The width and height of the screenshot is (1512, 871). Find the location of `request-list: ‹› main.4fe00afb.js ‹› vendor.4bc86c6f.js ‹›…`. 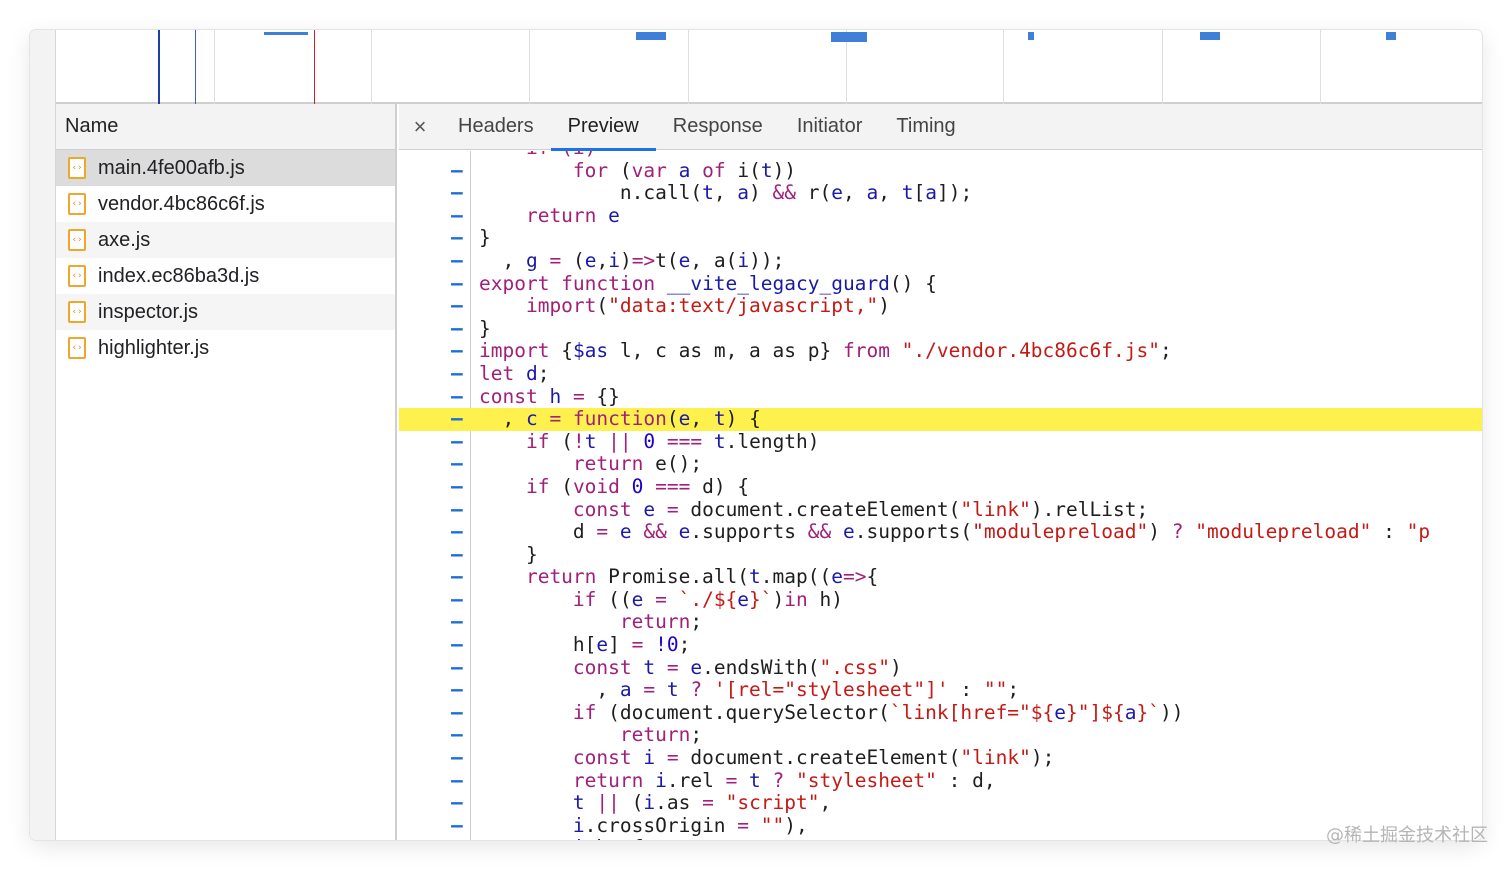

request-list: ‹› main.4fe00afb.js ‹› vendor.4bc86c6f.js ‹›… is located at coordinates (225, 258).